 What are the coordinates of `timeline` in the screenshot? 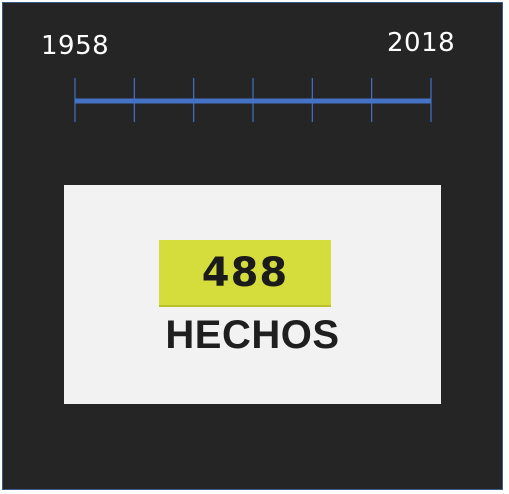 It's located at (253, 100).